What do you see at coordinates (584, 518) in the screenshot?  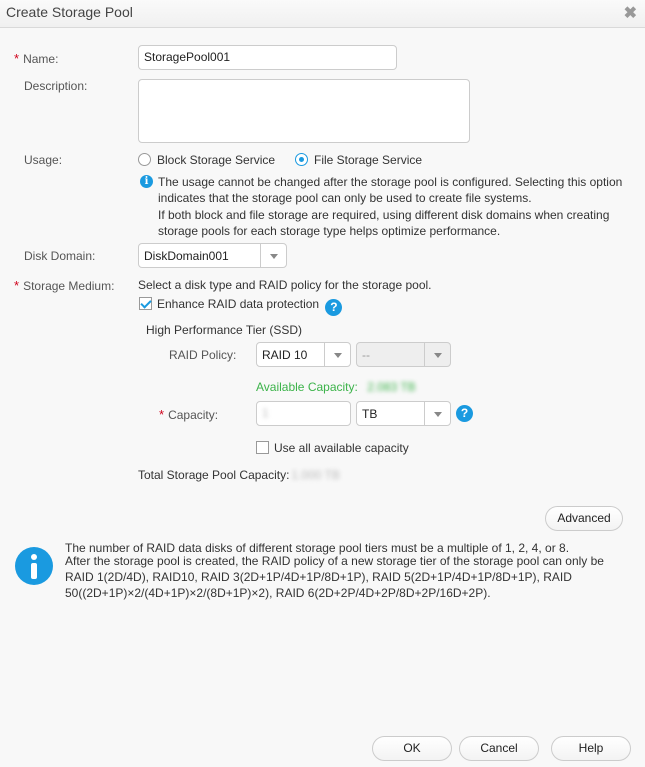 I see `advanced-button: Advanced` at bounding box center [584, 518].